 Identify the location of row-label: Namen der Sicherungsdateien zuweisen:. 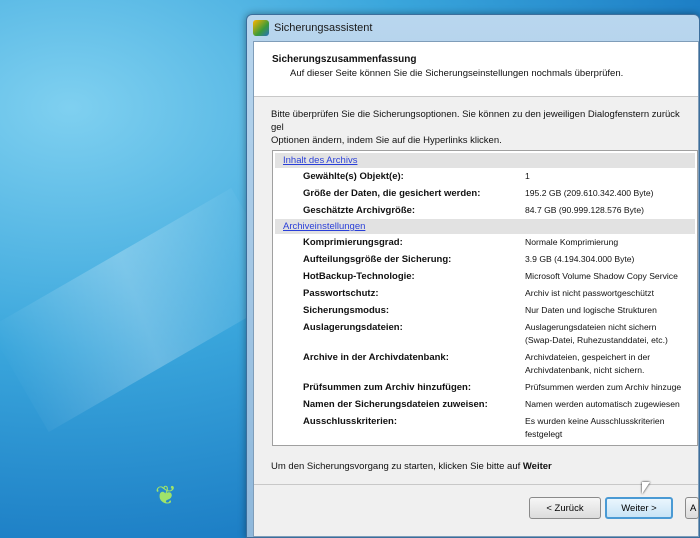
(395, 404).